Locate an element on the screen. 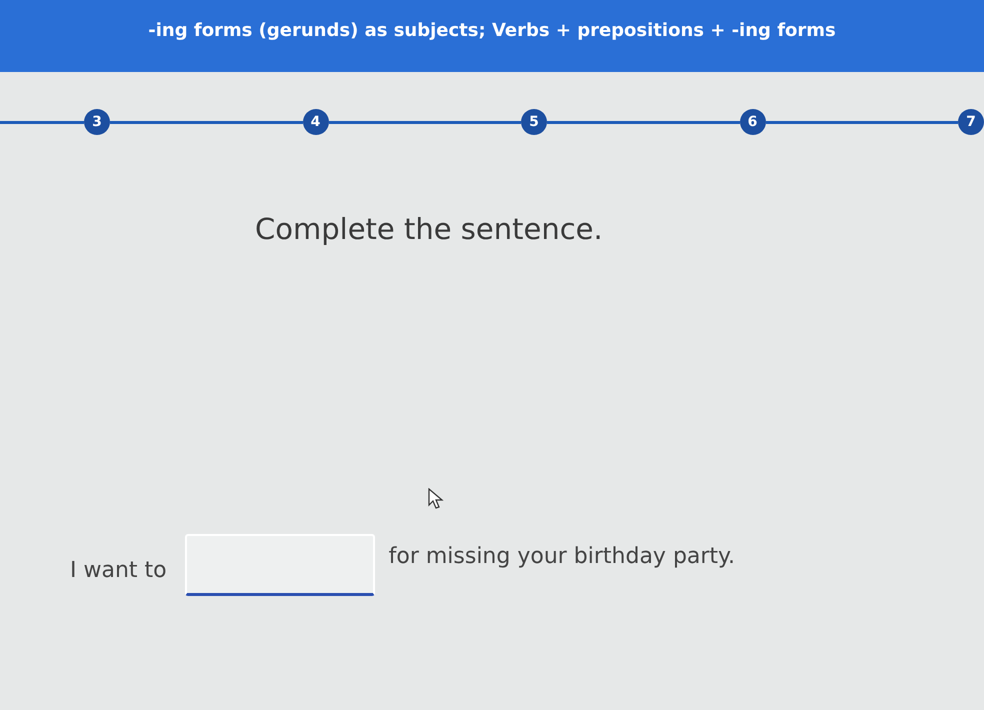 The image size is (984, 710). step-number: 6 is located at coordinates (753, 122).